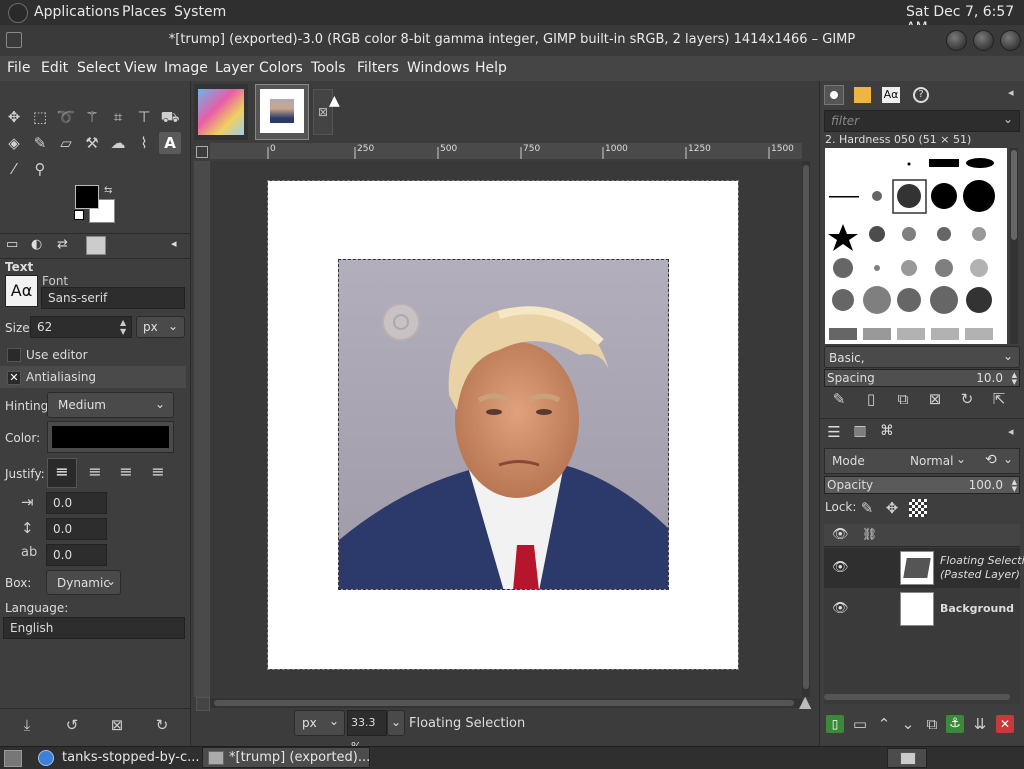 The width and height of the screenshot is (1024, 769). Describe the element at coordinates (170, 143) in the screenshot. I see `text-tool-icon: A` at that location.